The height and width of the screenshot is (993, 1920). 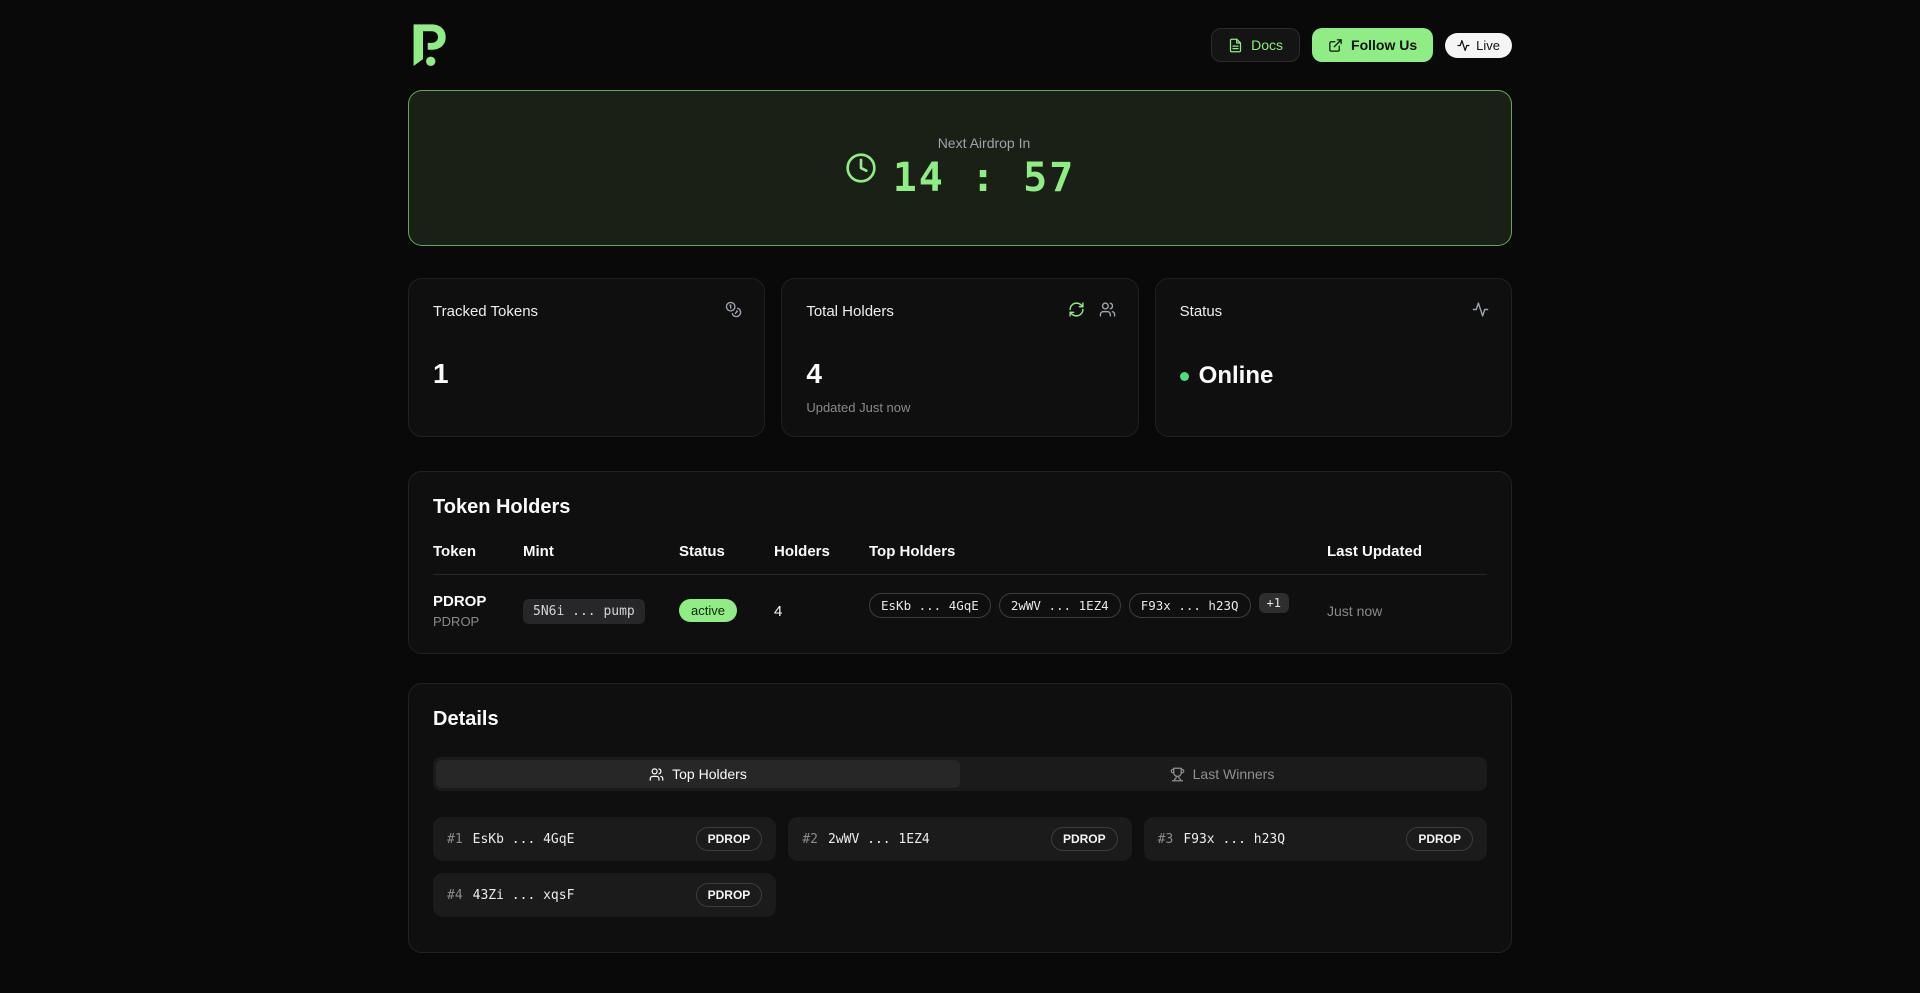 I want to click on follow-us-button-label: Follow Us, so click(x=1384, y=45).